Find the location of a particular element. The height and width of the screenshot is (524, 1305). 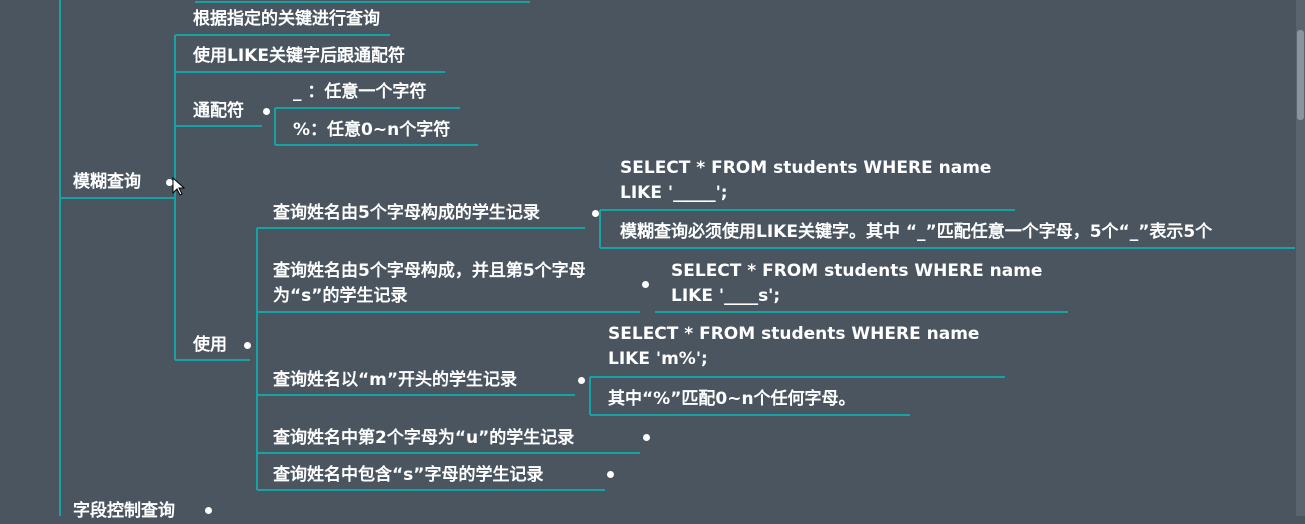

q5-collapse-dot is located at coordinates (610, 474).